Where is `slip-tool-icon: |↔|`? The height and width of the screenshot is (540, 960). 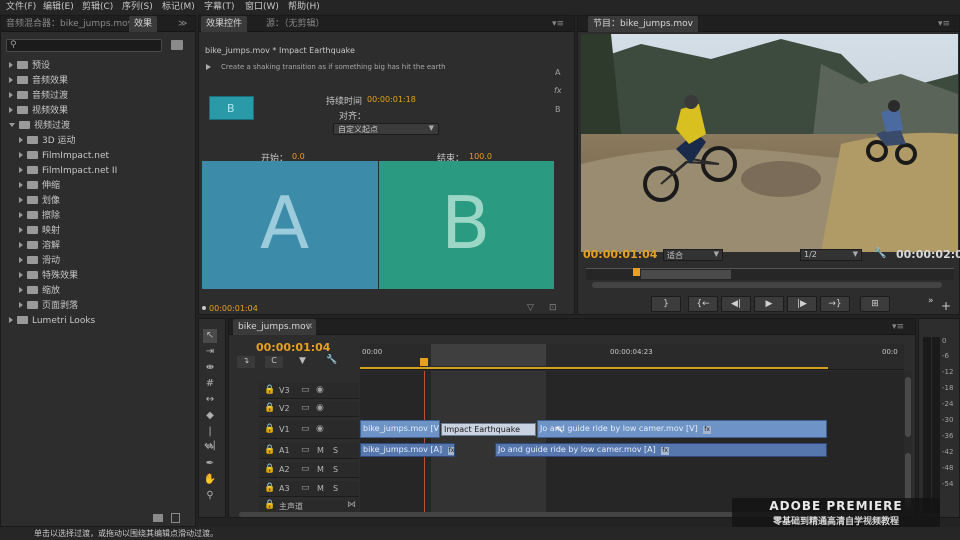
slip-tool-icon: |↔| is located at coordinates (210, 438).